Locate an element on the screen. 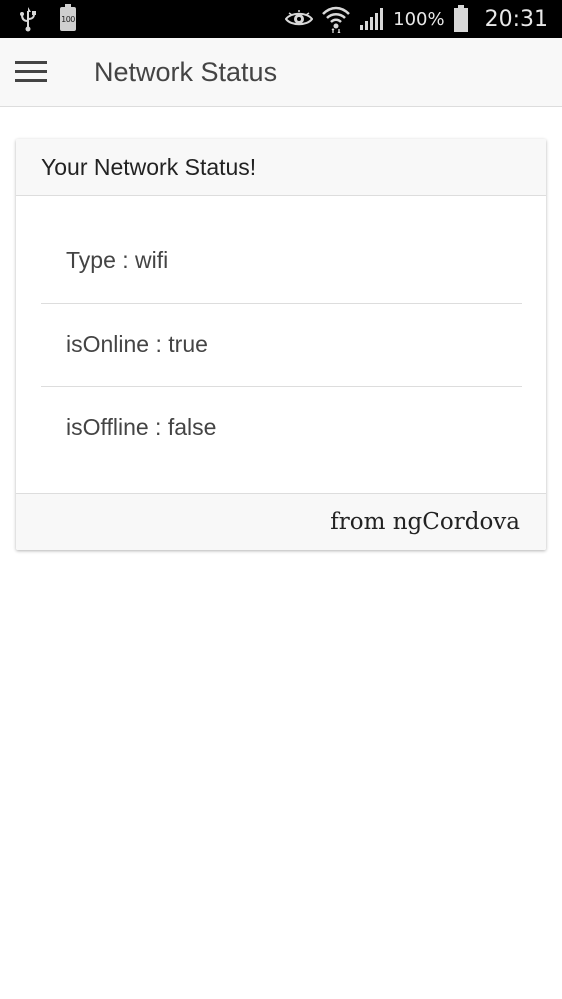 The height and width of the screenshot is (999, 562). status-bar-system: 100% 20:31 is located at coordinates (416, 19).